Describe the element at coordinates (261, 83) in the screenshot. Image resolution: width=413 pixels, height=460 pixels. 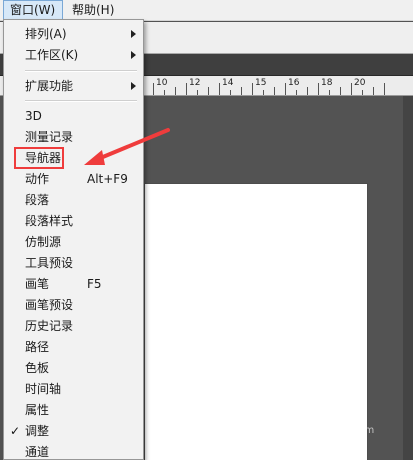
I see `ruler-label: 15` at that location.